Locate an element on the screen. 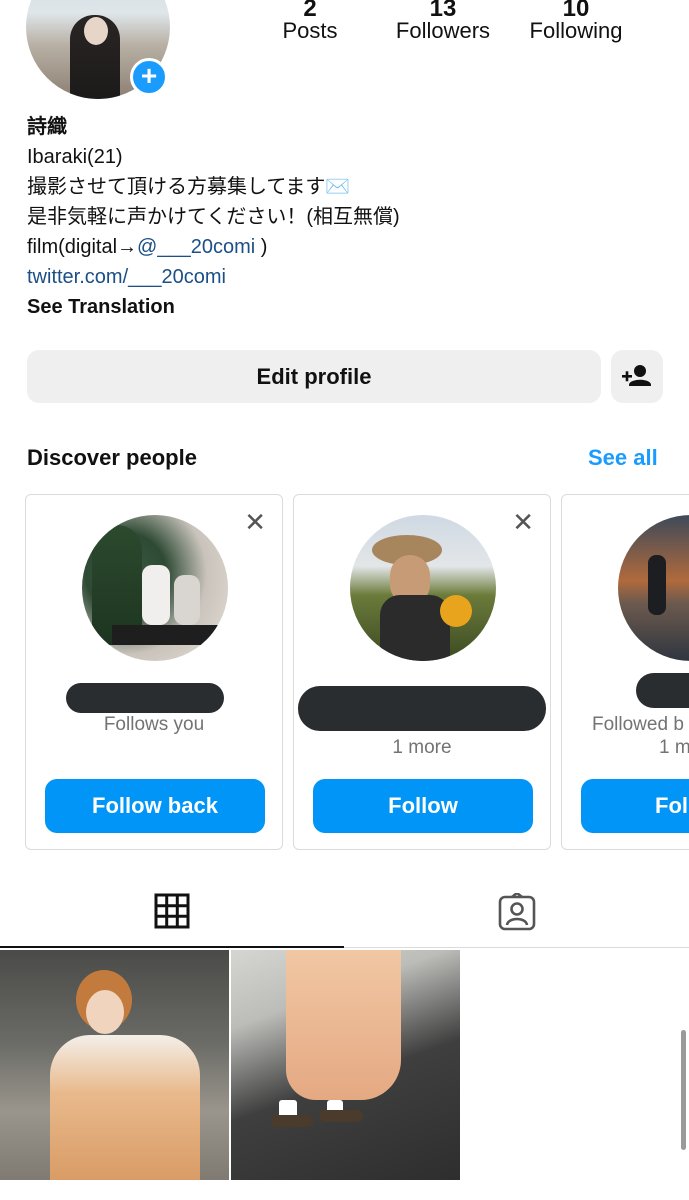 This screenshot has width=689, height=1200. tagged-person-icon is located at coordinates (517, 912).